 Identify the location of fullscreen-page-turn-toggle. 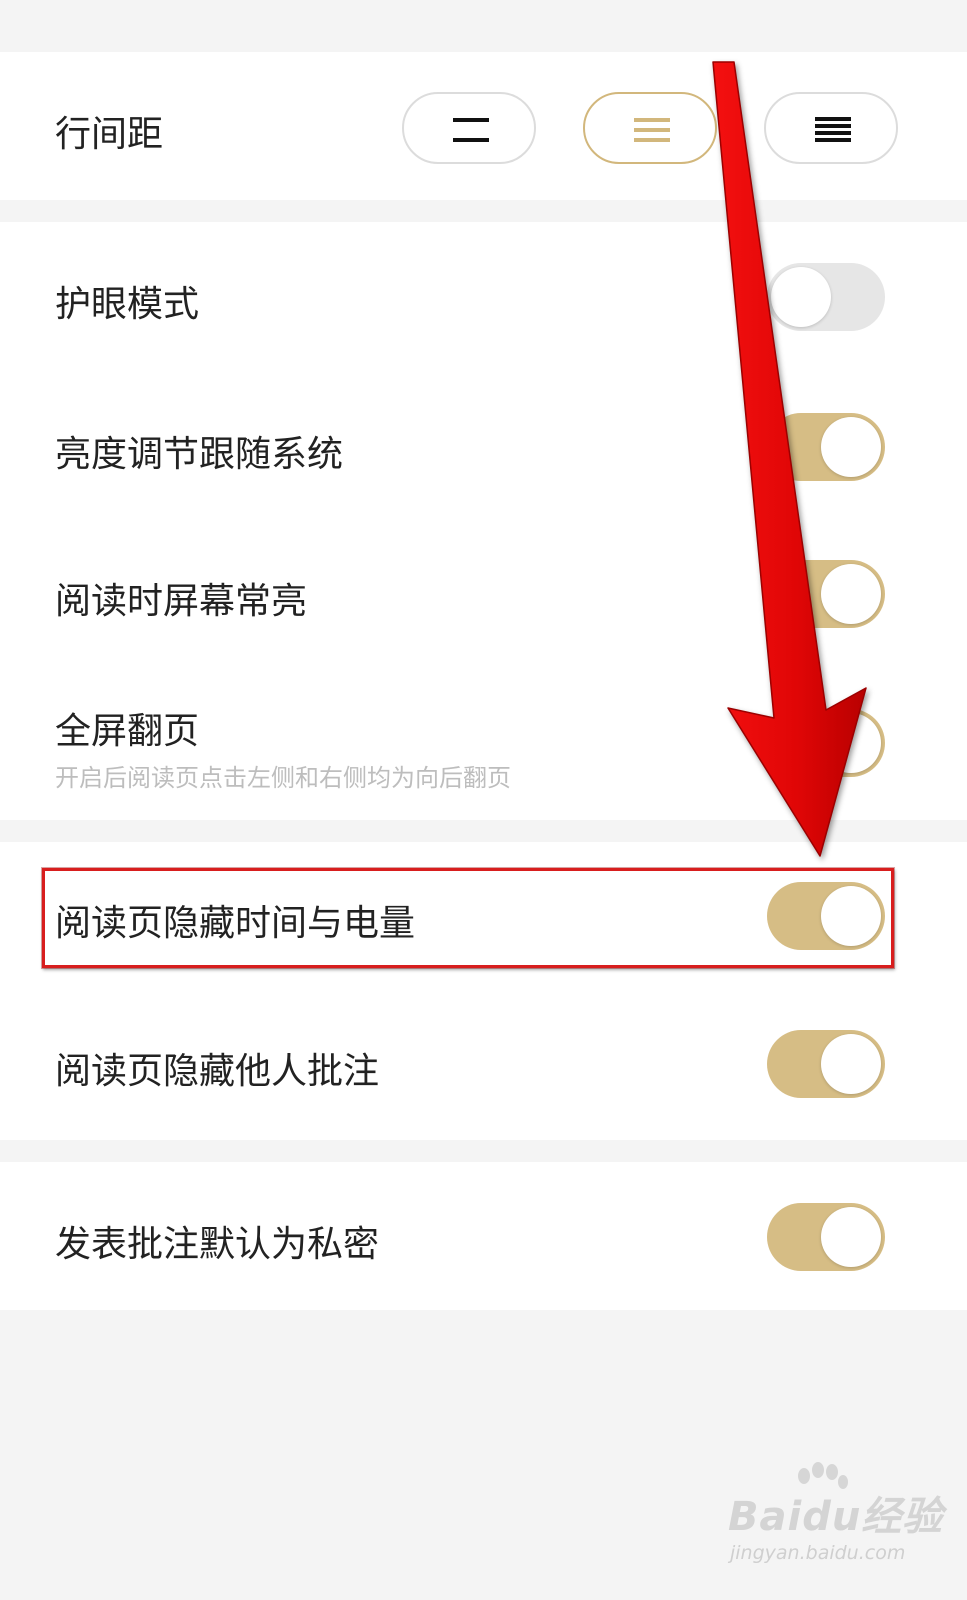
(826, 743).